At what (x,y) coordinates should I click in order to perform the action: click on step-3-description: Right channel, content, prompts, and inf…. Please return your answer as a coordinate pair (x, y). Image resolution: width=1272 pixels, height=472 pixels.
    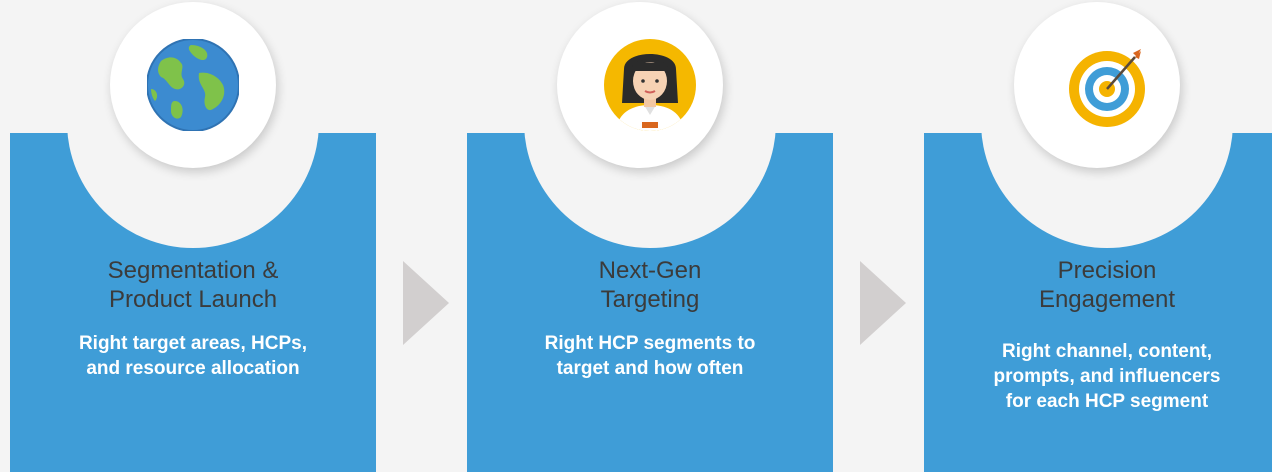
    Looking at the image, I should click on (1098, 376).